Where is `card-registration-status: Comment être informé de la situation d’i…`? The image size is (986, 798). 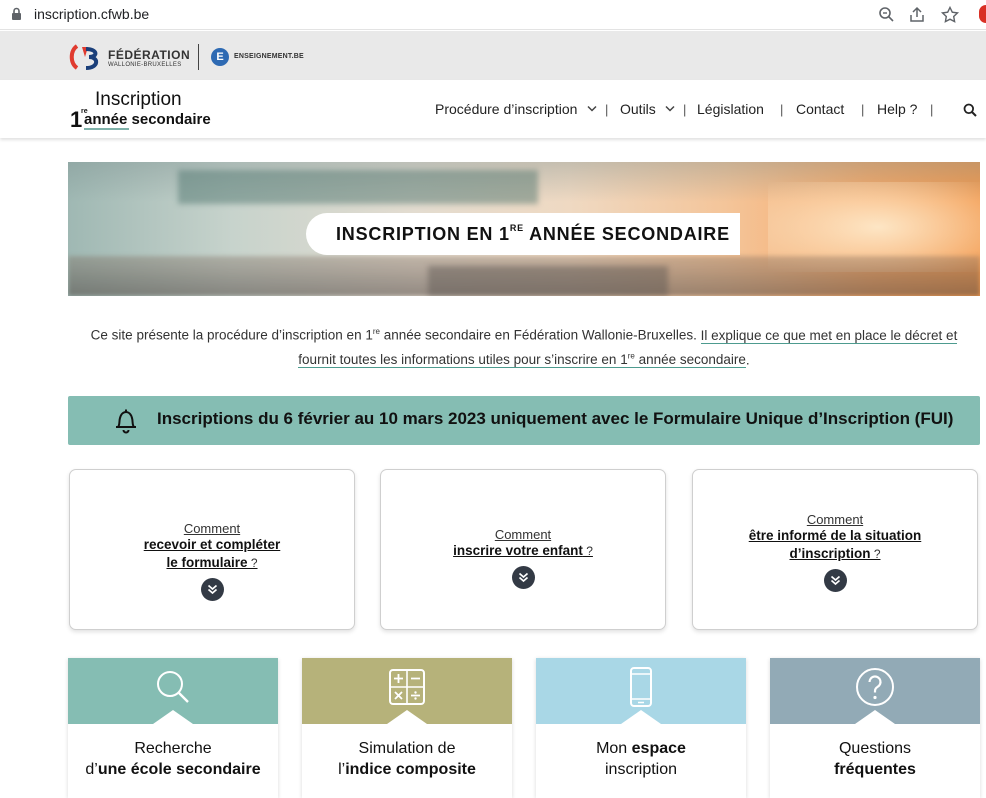
card-registration-status: Comment être informé de la situation d’i… is located at coordinates (835, 549).